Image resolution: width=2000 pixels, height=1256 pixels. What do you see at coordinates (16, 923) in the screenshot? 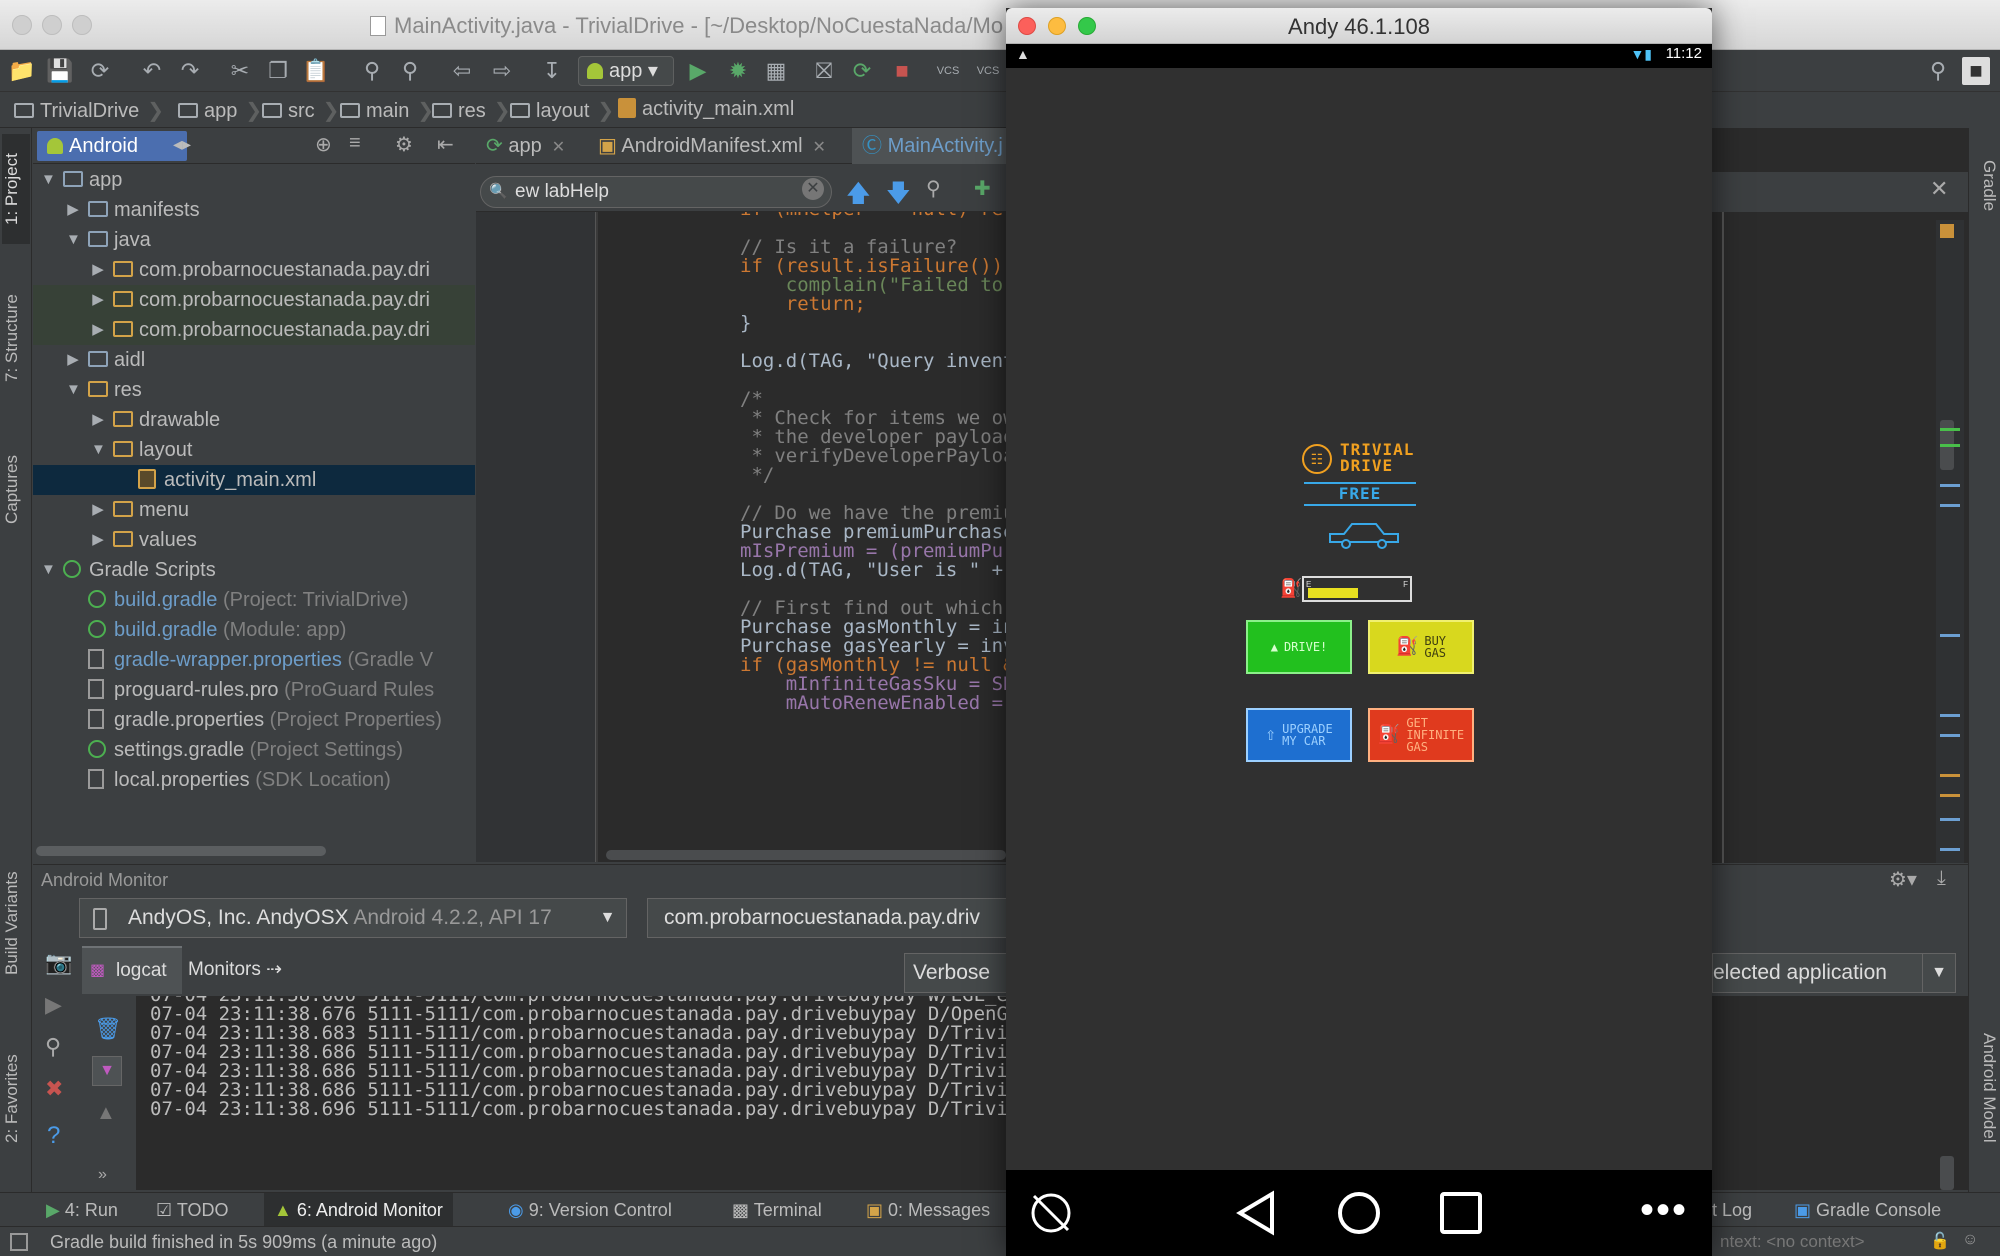
I see `tab-build-variants: Build Variants` at bounding box center [16, 923].